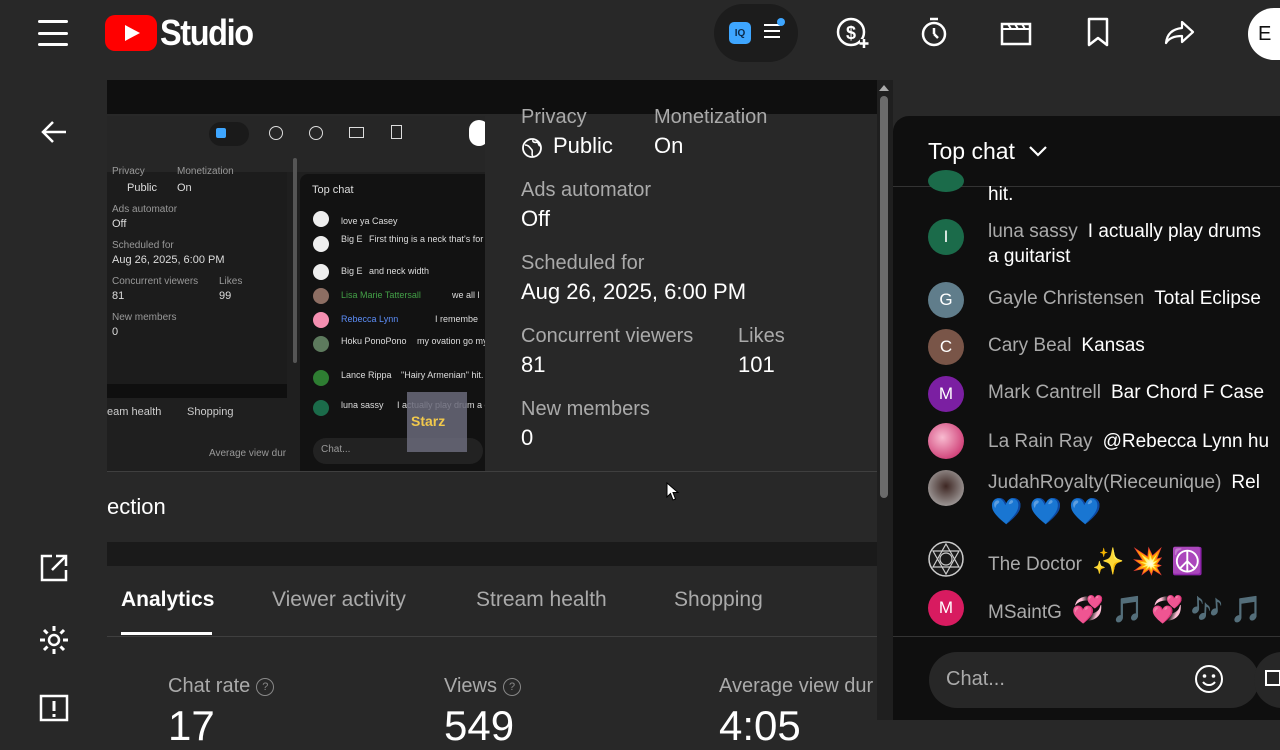 The width and height of the screenshot is (1280, 750). Describe the element at coordinates (946, 300) in the screenshot. I see `avatar: G` at that location.